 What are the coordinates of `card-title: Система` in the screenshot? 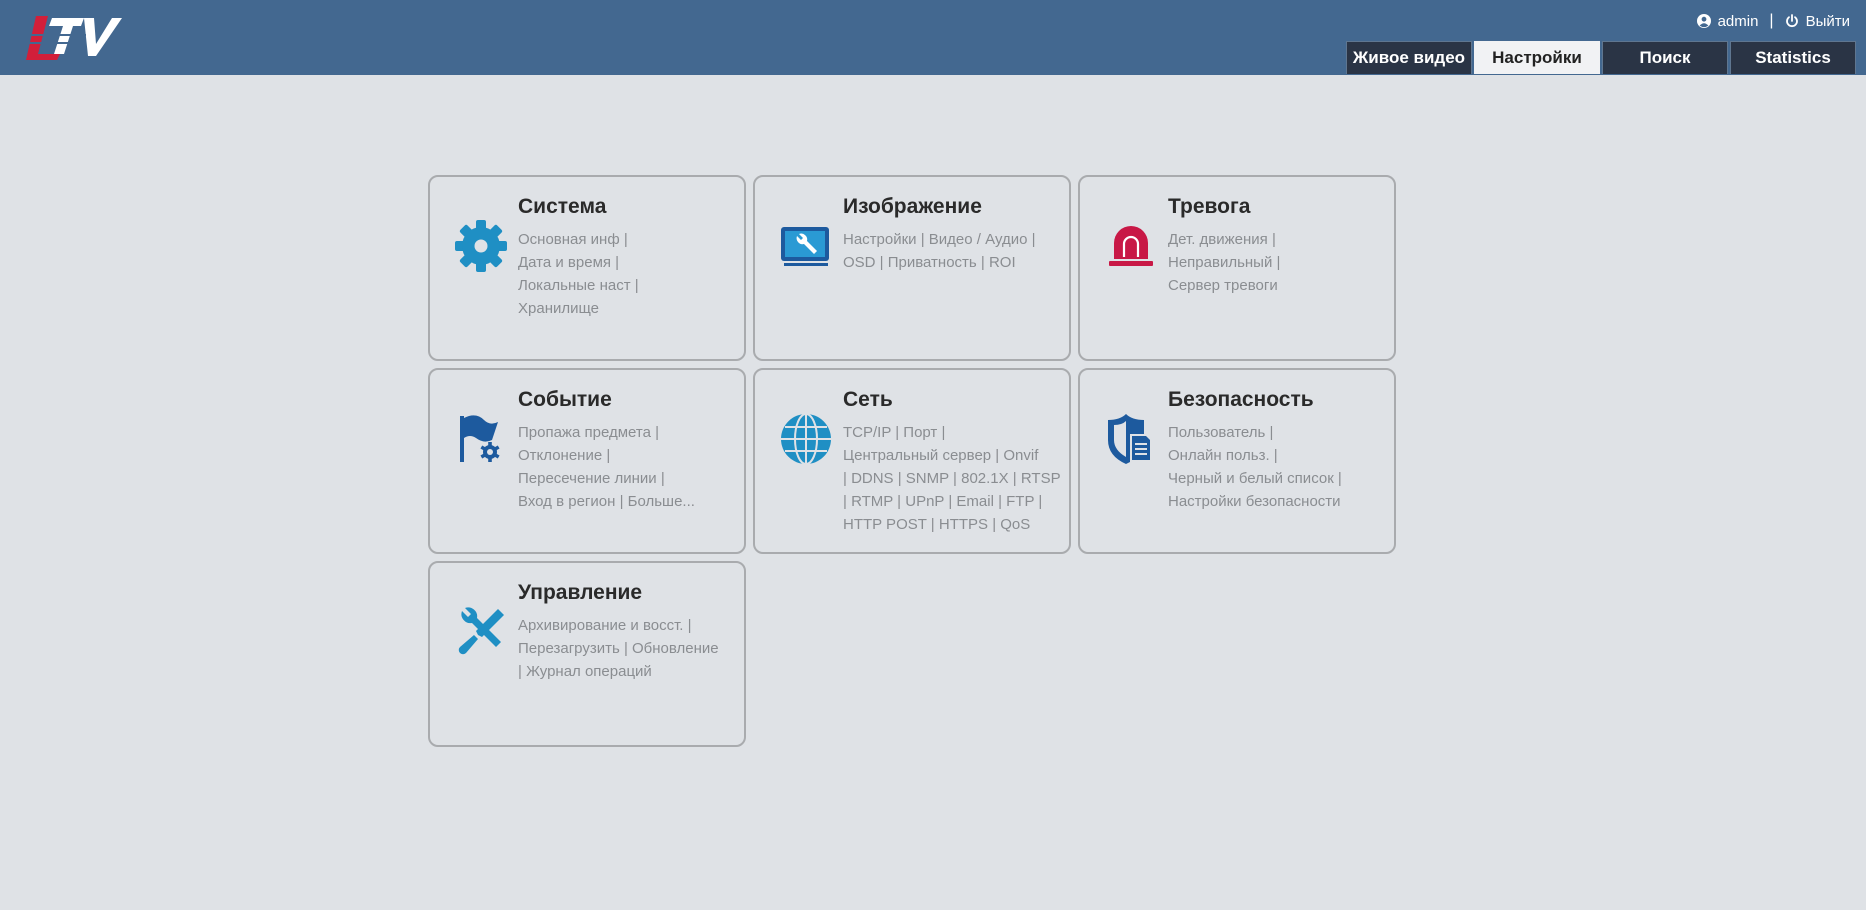 It's located at (562, 206).